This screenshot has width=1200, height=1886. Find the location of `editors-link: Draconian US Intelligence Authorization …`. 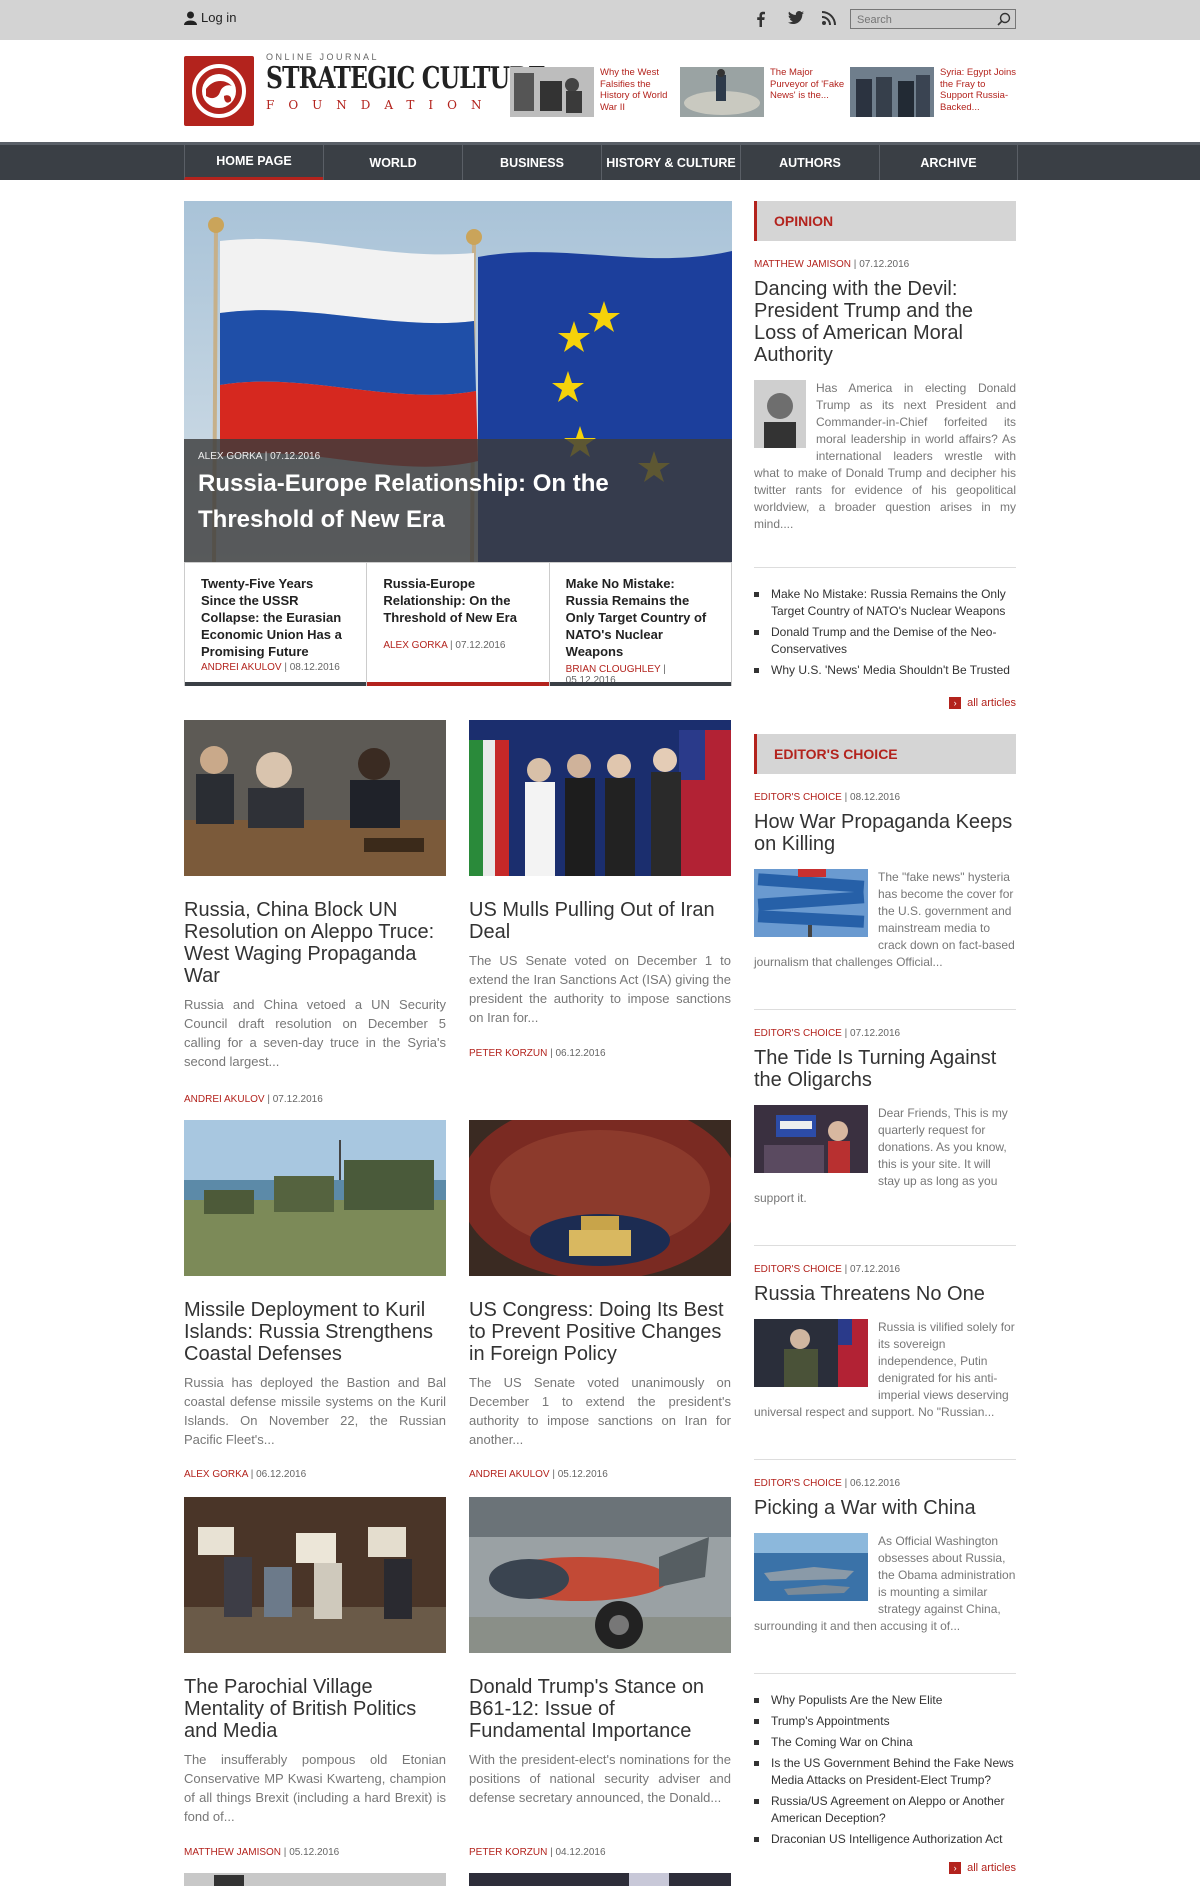

editors-link: Draconian US Intelligence Authorization … is located at coordinates (885, 1839).